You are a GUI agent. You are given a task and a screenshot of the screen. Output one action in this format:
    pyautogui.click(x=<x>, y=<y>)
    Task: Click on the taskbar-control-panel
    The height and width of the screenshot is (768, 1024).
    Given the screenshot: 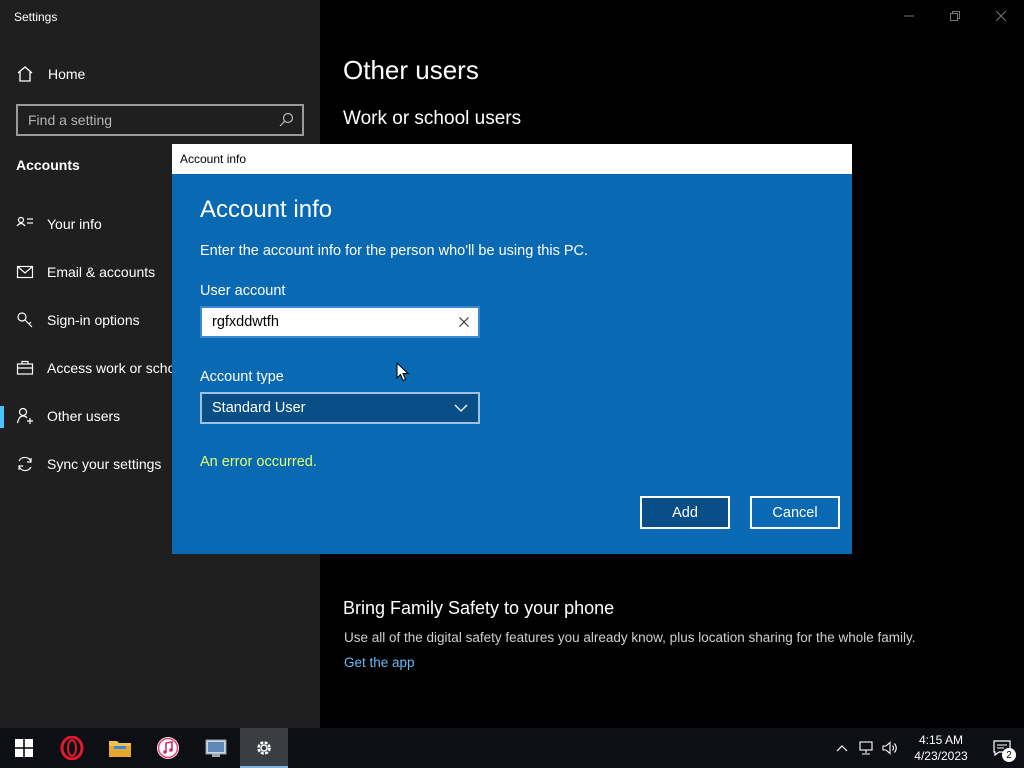 What is the action you would take?
    pyautogui.click(x=216, y=748)
    